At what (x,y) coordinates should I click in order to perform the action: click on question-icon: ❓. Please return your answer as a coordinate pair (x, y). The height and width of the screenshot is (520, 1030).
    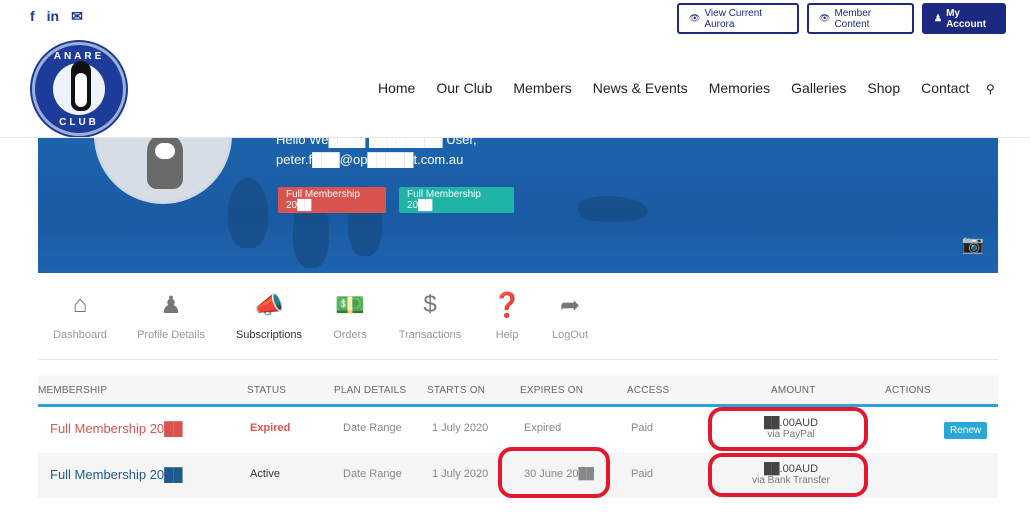
    Looking at the image, I should click on (507, 305).